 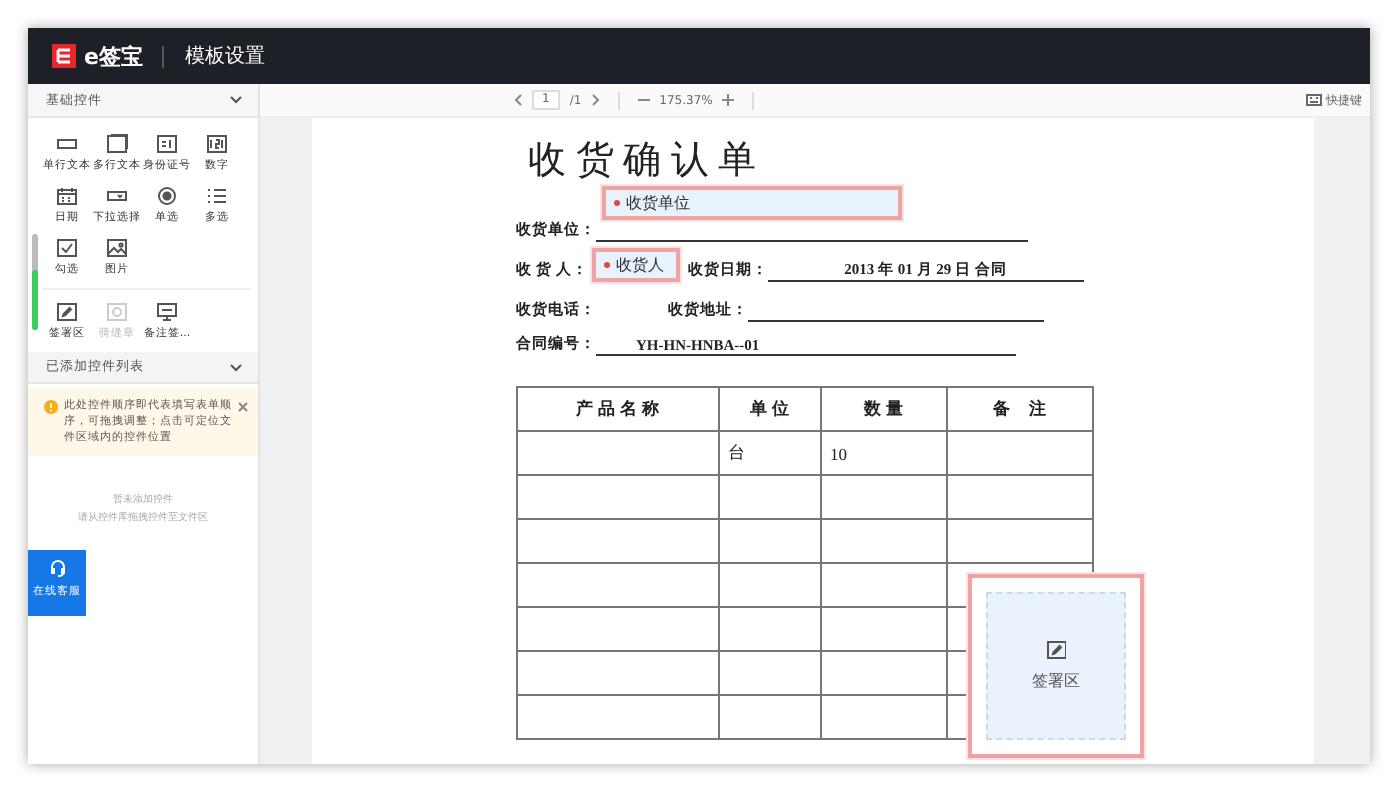 What do you see at coordinates (618, 409) in the screenshot?
I see `column-header: 产 品 名 称` at bounding box center [618, 409].